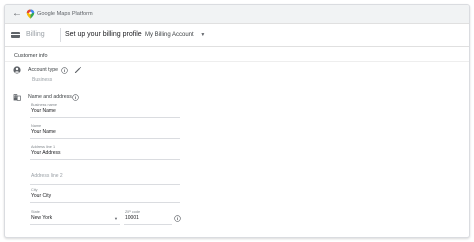  Describe the element at coordinates (15, 35) in the screenshot. I see `credit-card-icon` at that location.